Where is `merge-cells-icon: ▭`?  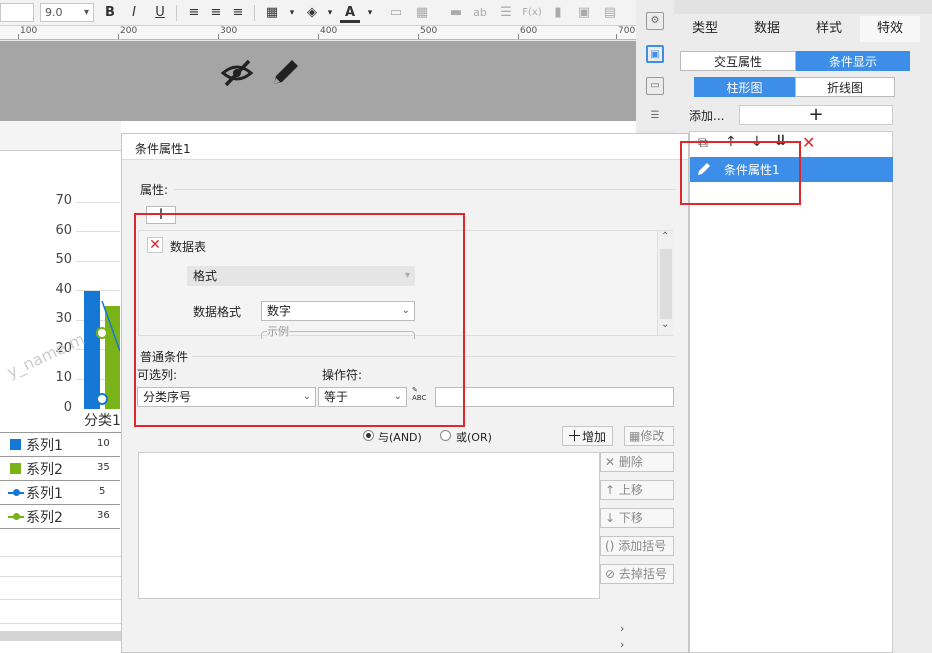 merge-cells-icon: ▭ is located at coordinates (396, 13).